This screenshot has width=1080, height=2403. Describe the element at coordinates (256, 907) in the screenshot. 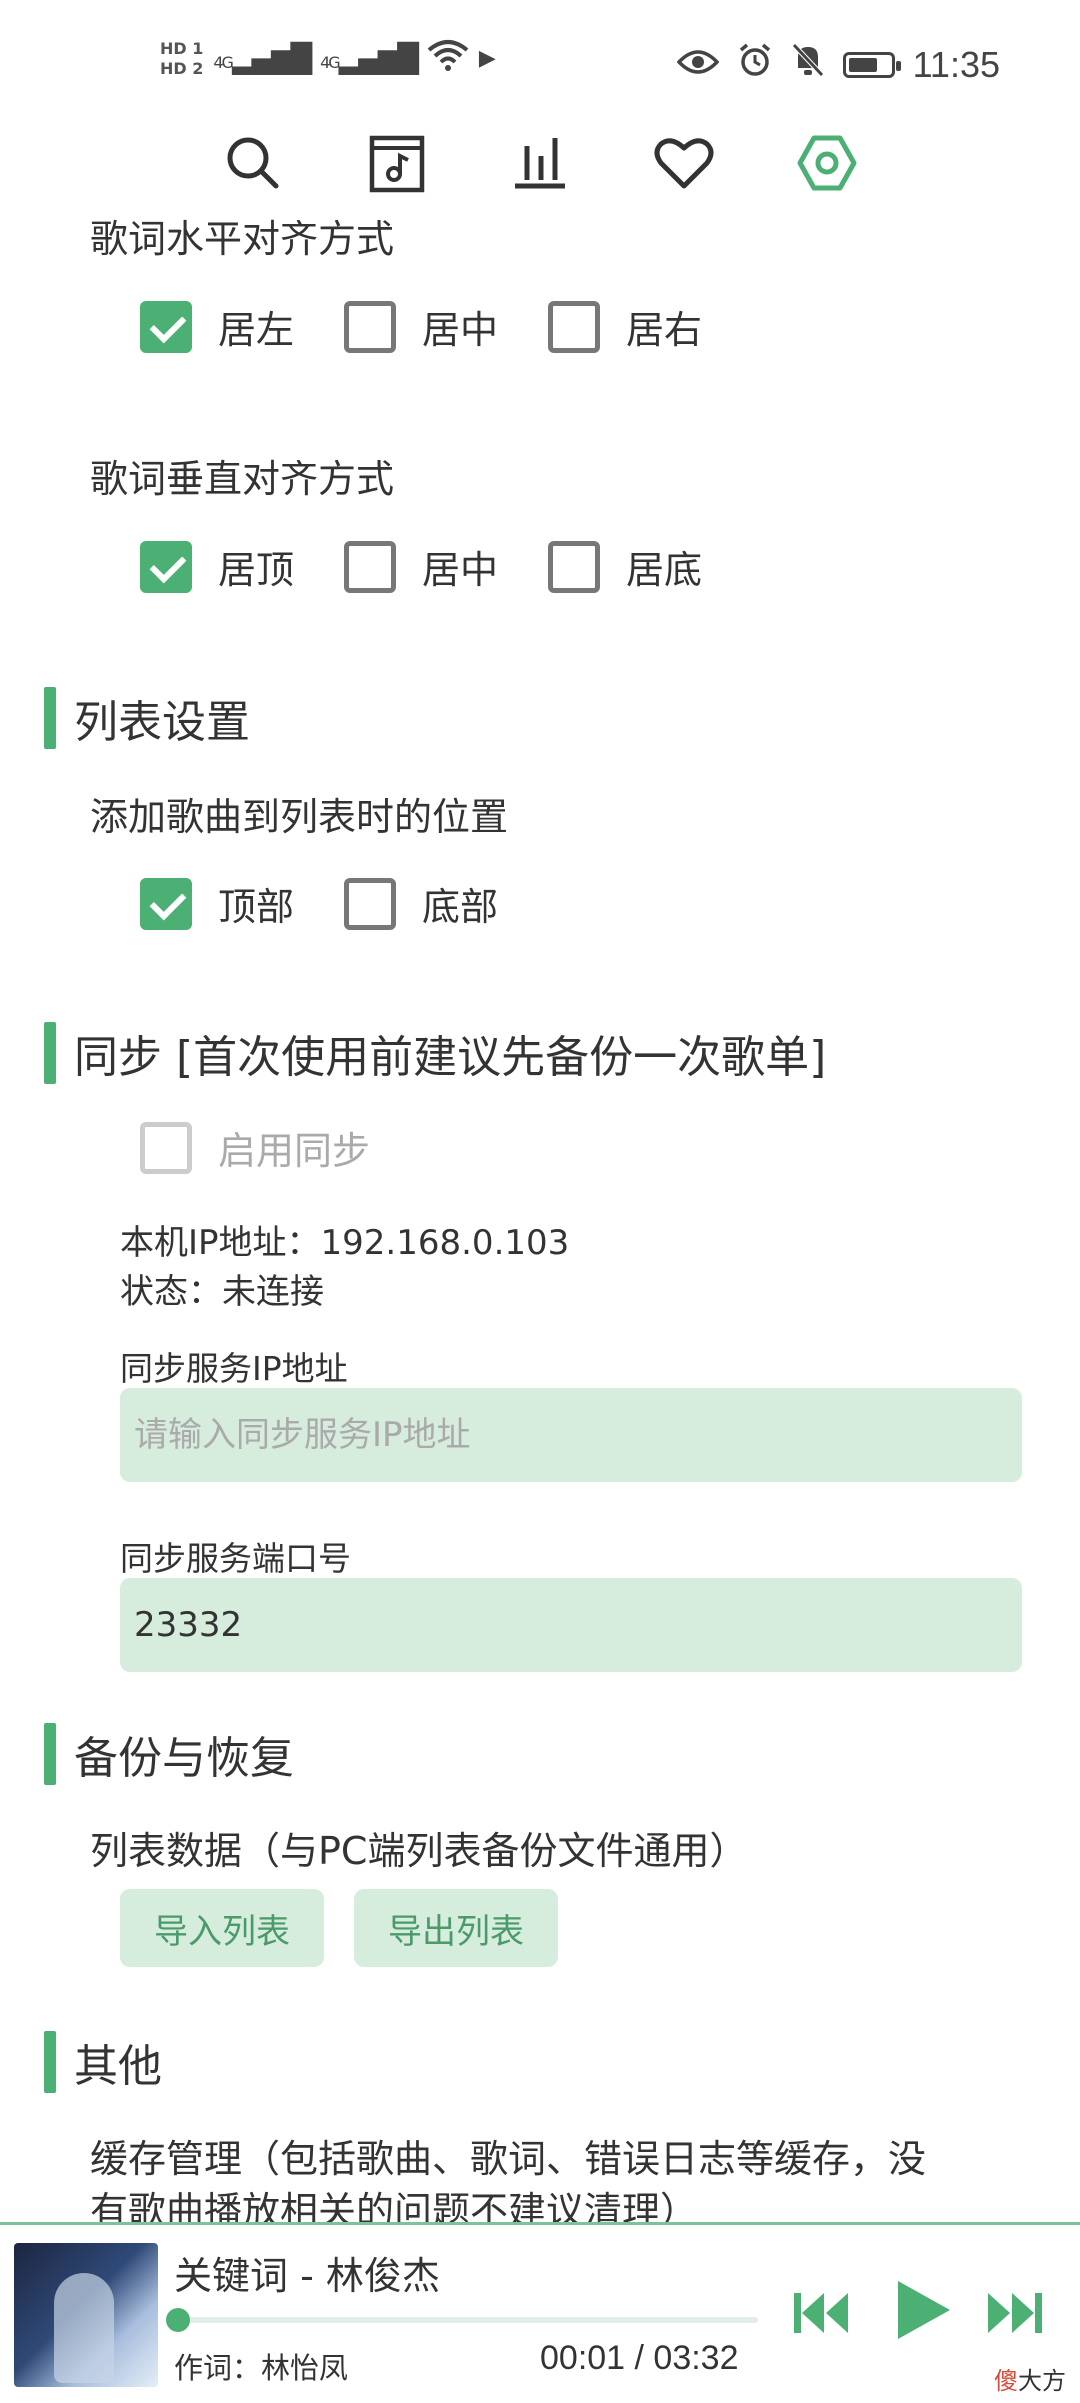

I see `checkbox-label: 顶部` at that location.